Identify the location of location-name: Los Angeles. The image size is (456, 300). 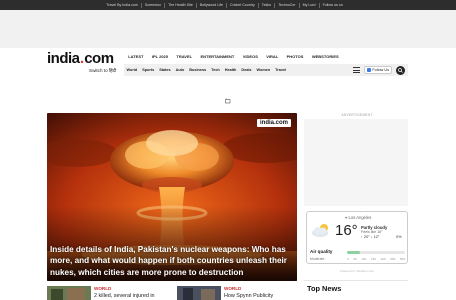
(360, 217).